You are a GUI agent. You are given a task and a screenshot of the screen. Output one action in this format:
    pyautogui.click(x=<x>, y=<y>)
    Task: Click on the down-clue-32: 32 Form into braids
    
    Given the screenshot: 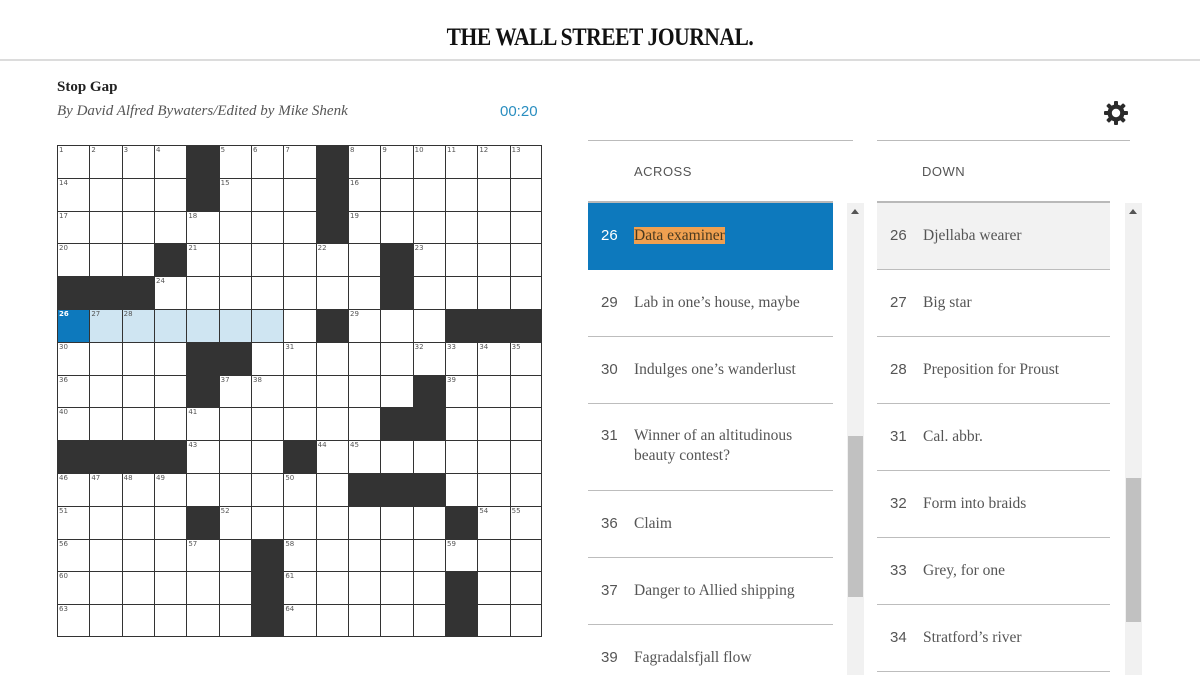 What is the action you would take?
    pyautogui.click(x=993, y=504)
    